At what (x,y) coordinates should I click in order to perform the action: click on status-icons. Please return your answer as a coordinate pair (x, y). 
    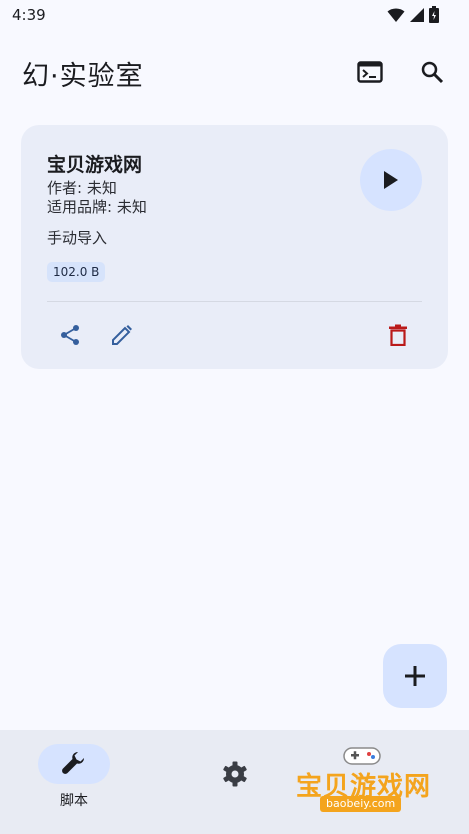
    Looking at the image, I should click on (413, 14).